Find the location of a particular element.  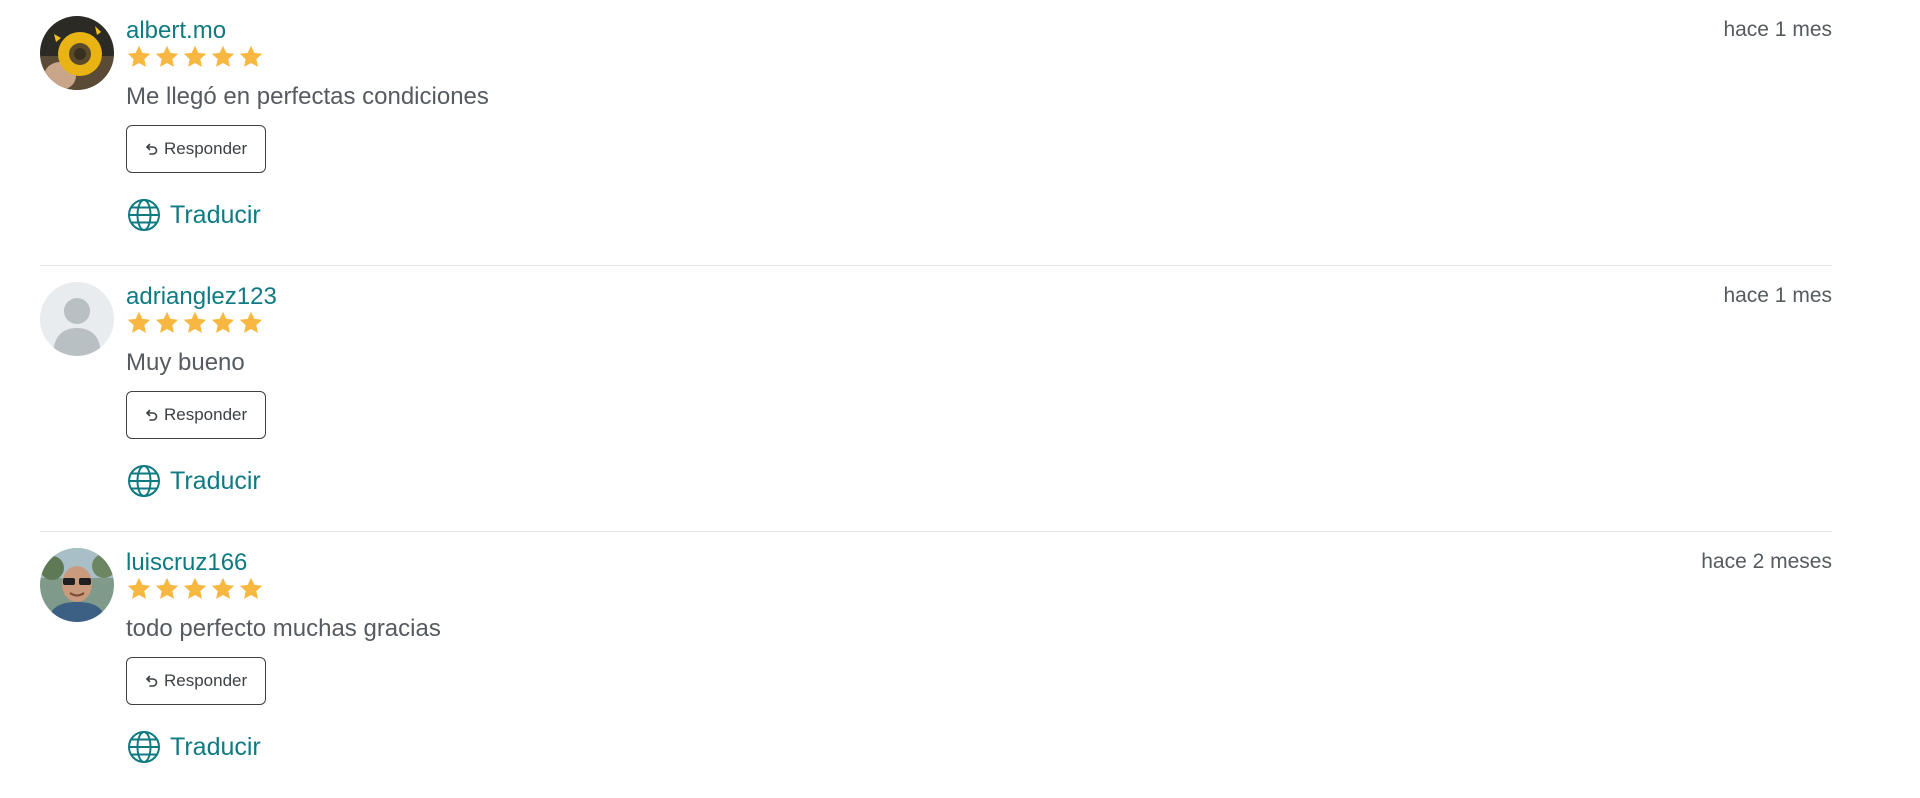

review-comment: Muy bueno is located at coordinates (185, 362).